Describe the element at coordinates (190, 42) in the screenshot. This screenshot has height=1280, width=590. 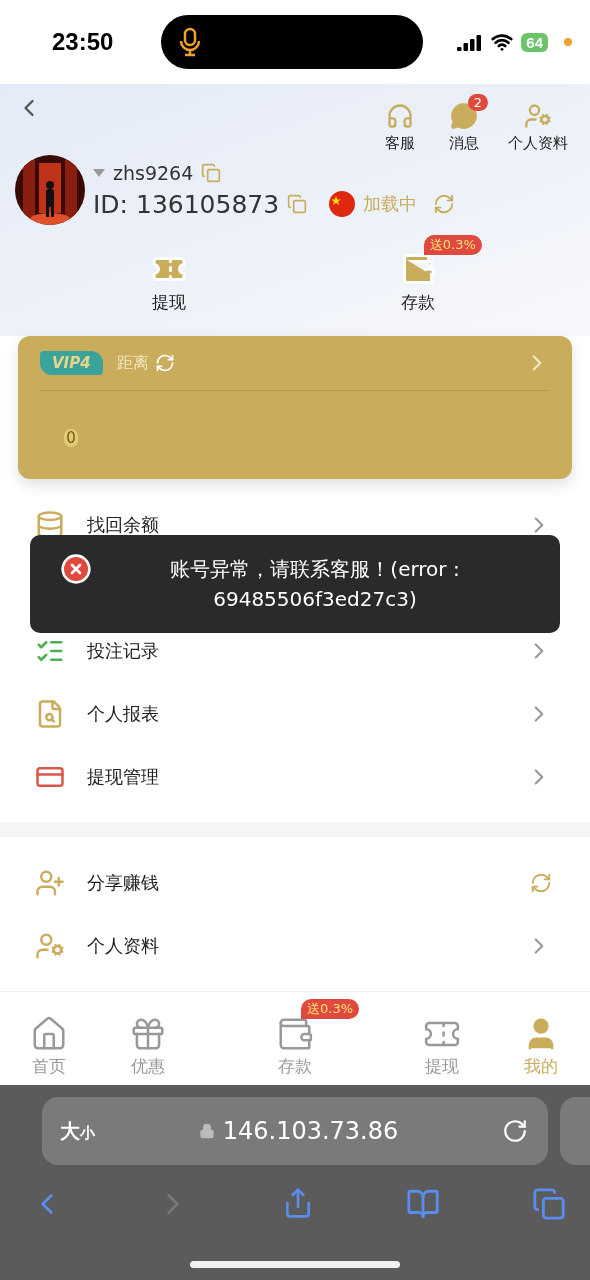
I see `microphone-icon` at that location.